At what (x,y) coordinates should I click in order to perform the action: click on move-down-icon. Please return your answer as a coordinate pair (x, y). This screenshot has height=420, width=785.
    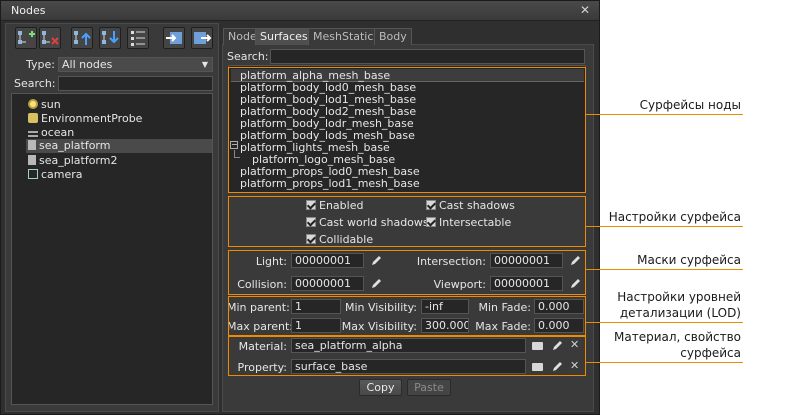
    Looking at the image, I should click on (110, 37).